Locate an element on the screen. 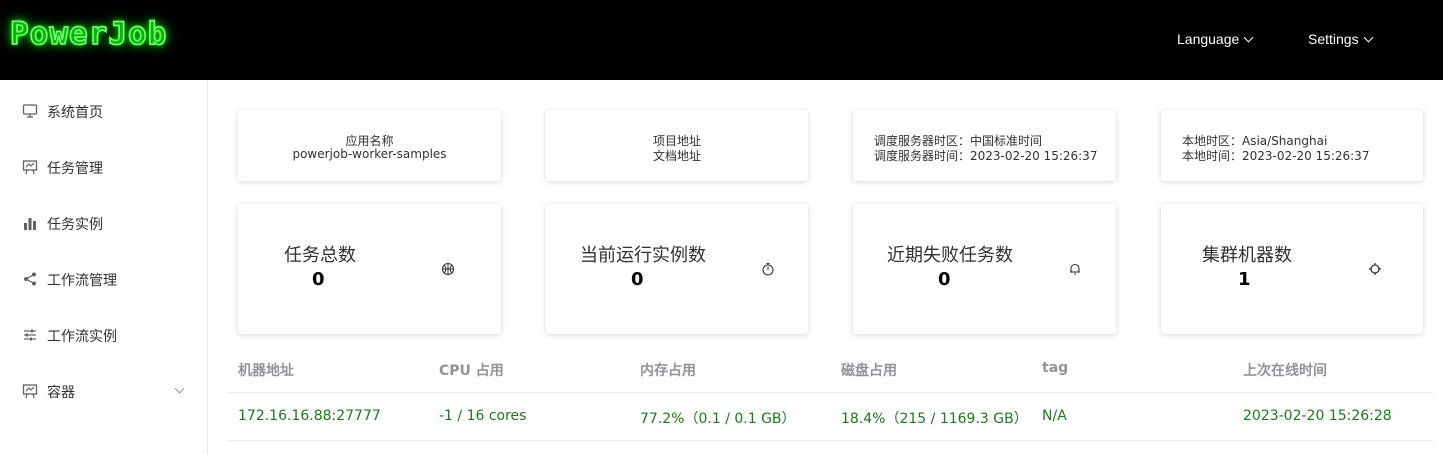  stat-card-running-instances: 当前运行实例数 0 is located at coordinates (677, 269).